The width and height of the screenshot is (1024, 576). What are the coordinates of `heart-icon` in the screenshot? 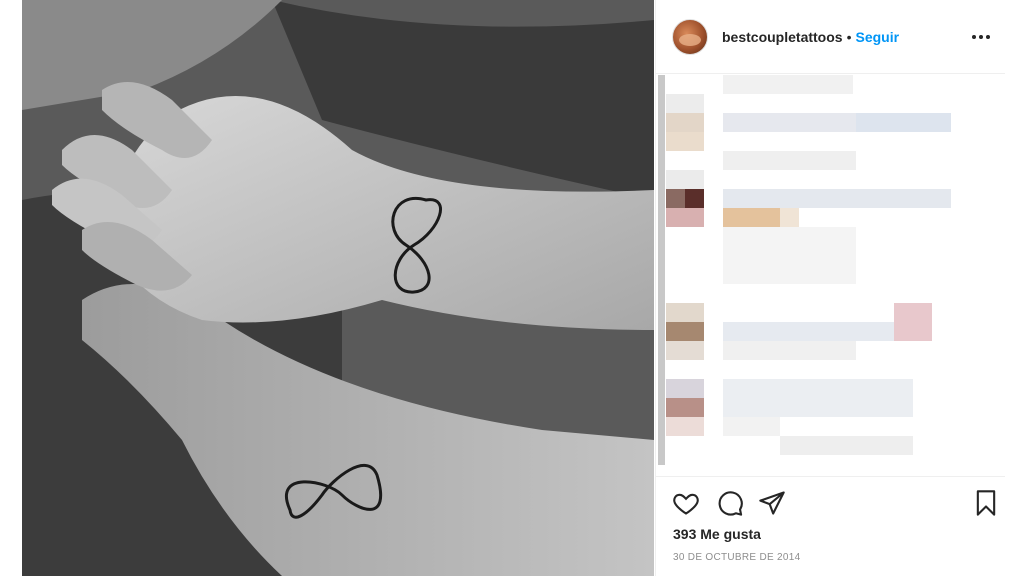 It's located at (686, 503).